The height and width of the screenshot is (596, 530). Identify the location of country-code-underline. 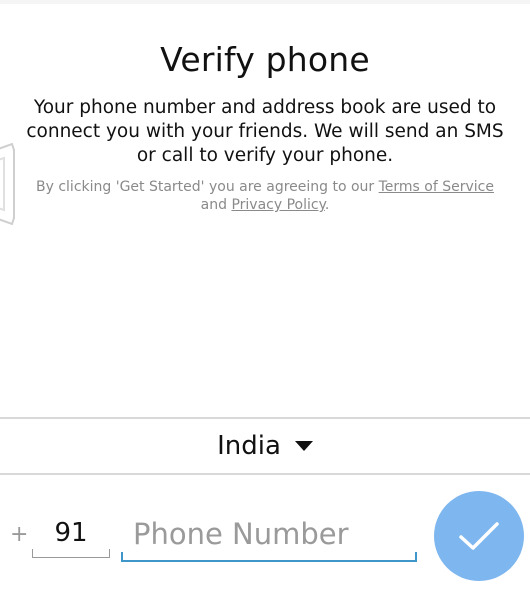
(71, 553).